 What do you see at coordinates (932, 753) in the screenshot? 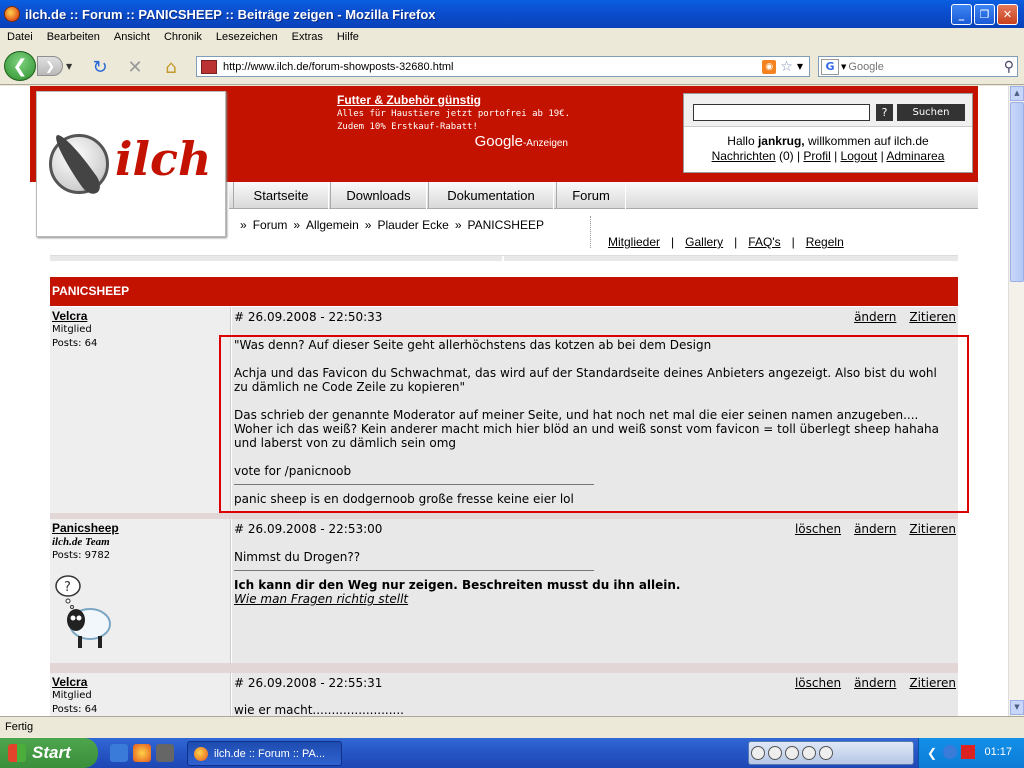
I see `tray-expand-icon: ❮` at bounding box center [932, 753].